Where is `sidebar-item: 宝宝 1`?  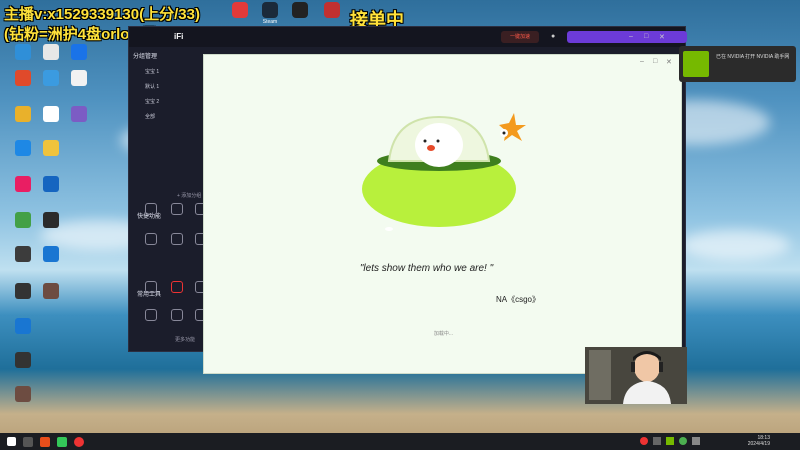
sidebar-item: 宝宝 1 is located at coordinates (177, 71).